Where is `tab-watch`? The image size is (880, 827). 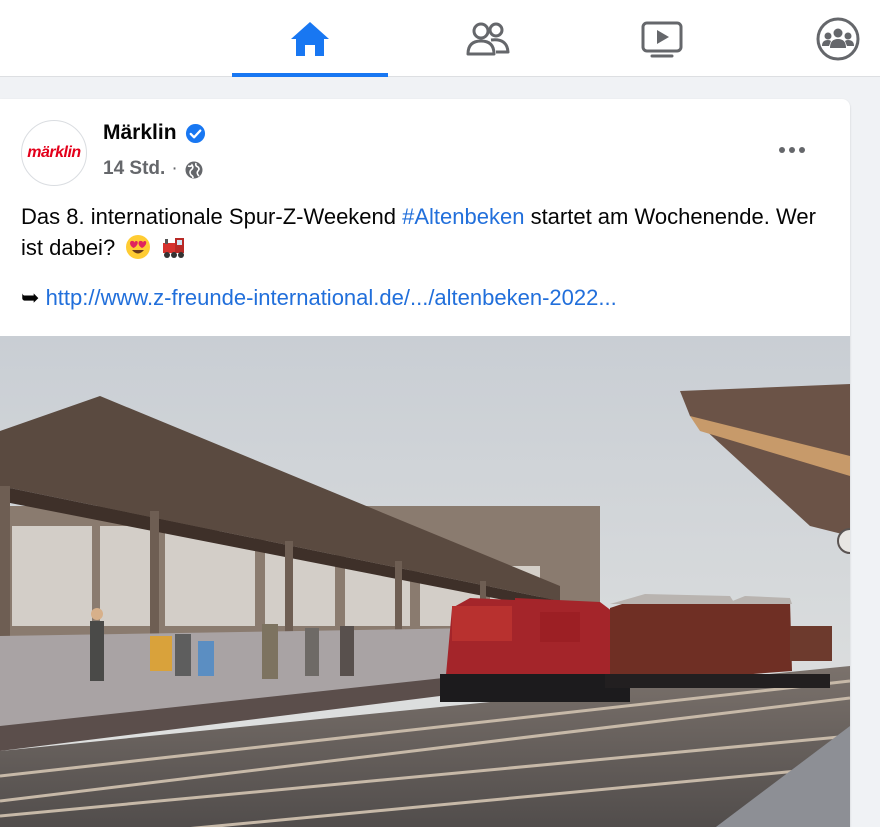 tab-watch is located at coordinates (662, 38).